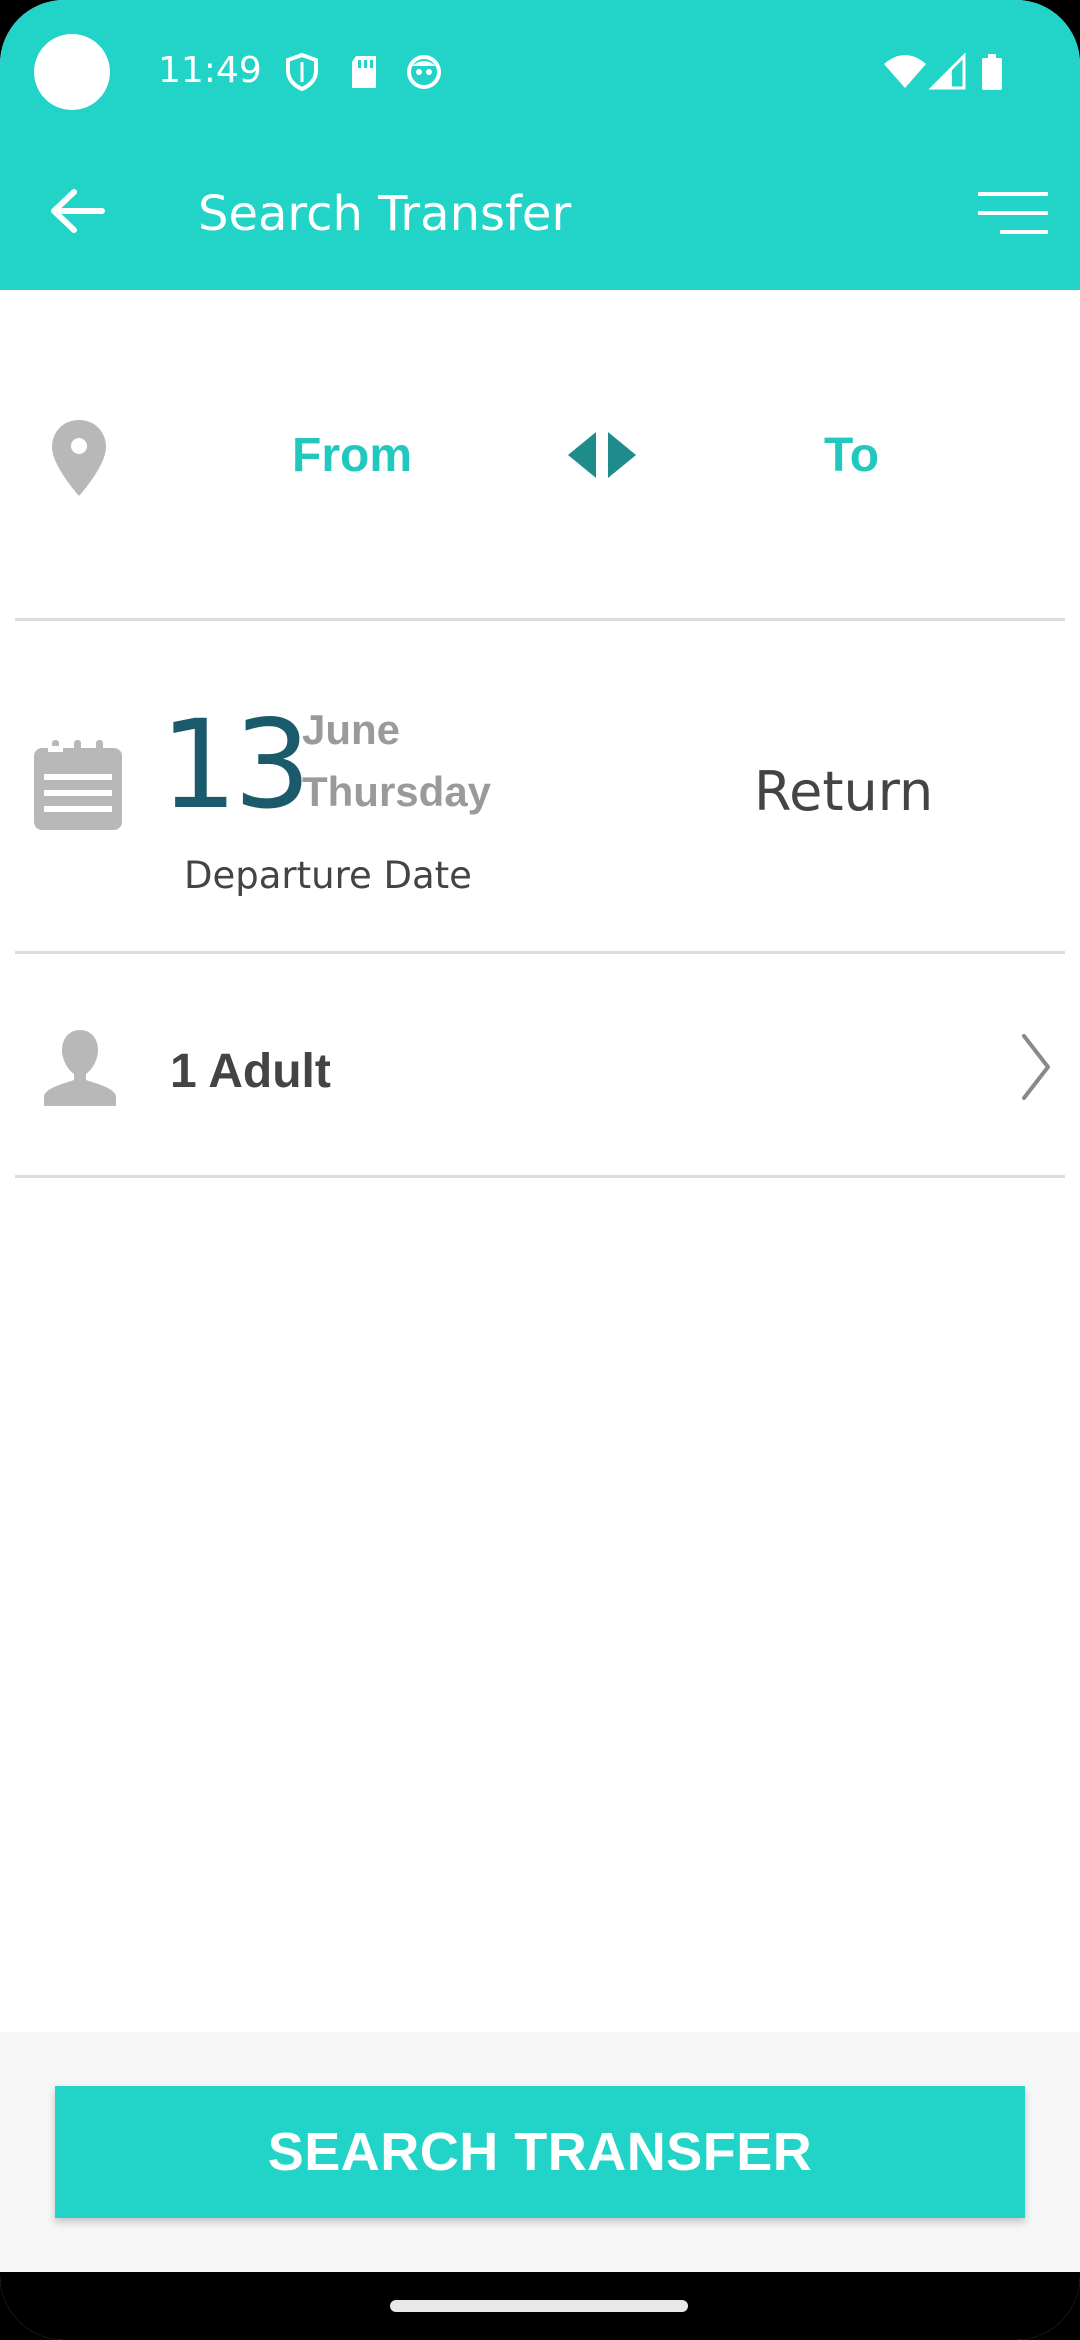 The width and height of the screenshot is (1080, 2340). Describe the element at coordinates (364, 72) in the screenshot. I see `sd-card-icon` at that location.